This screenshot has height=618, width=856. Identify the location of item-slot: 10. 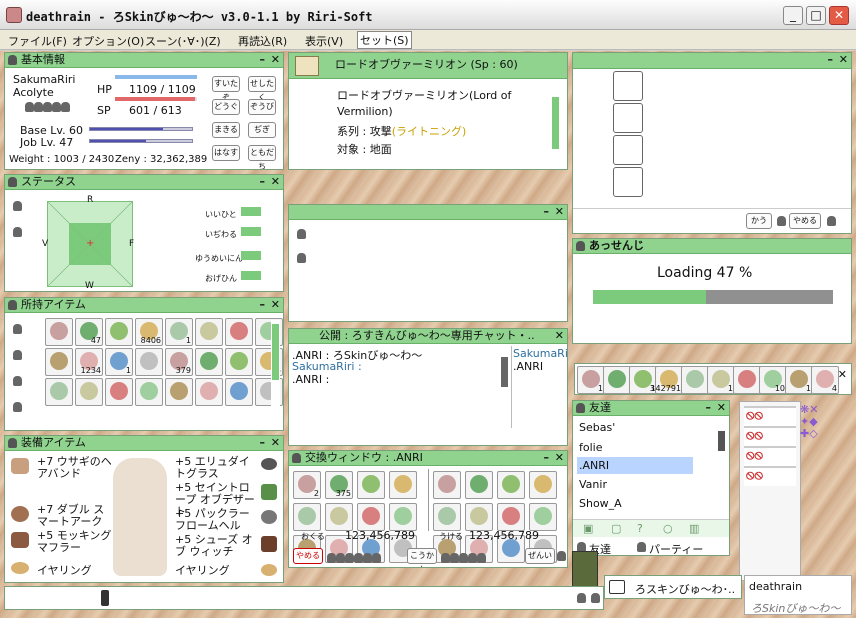
(773, 380).